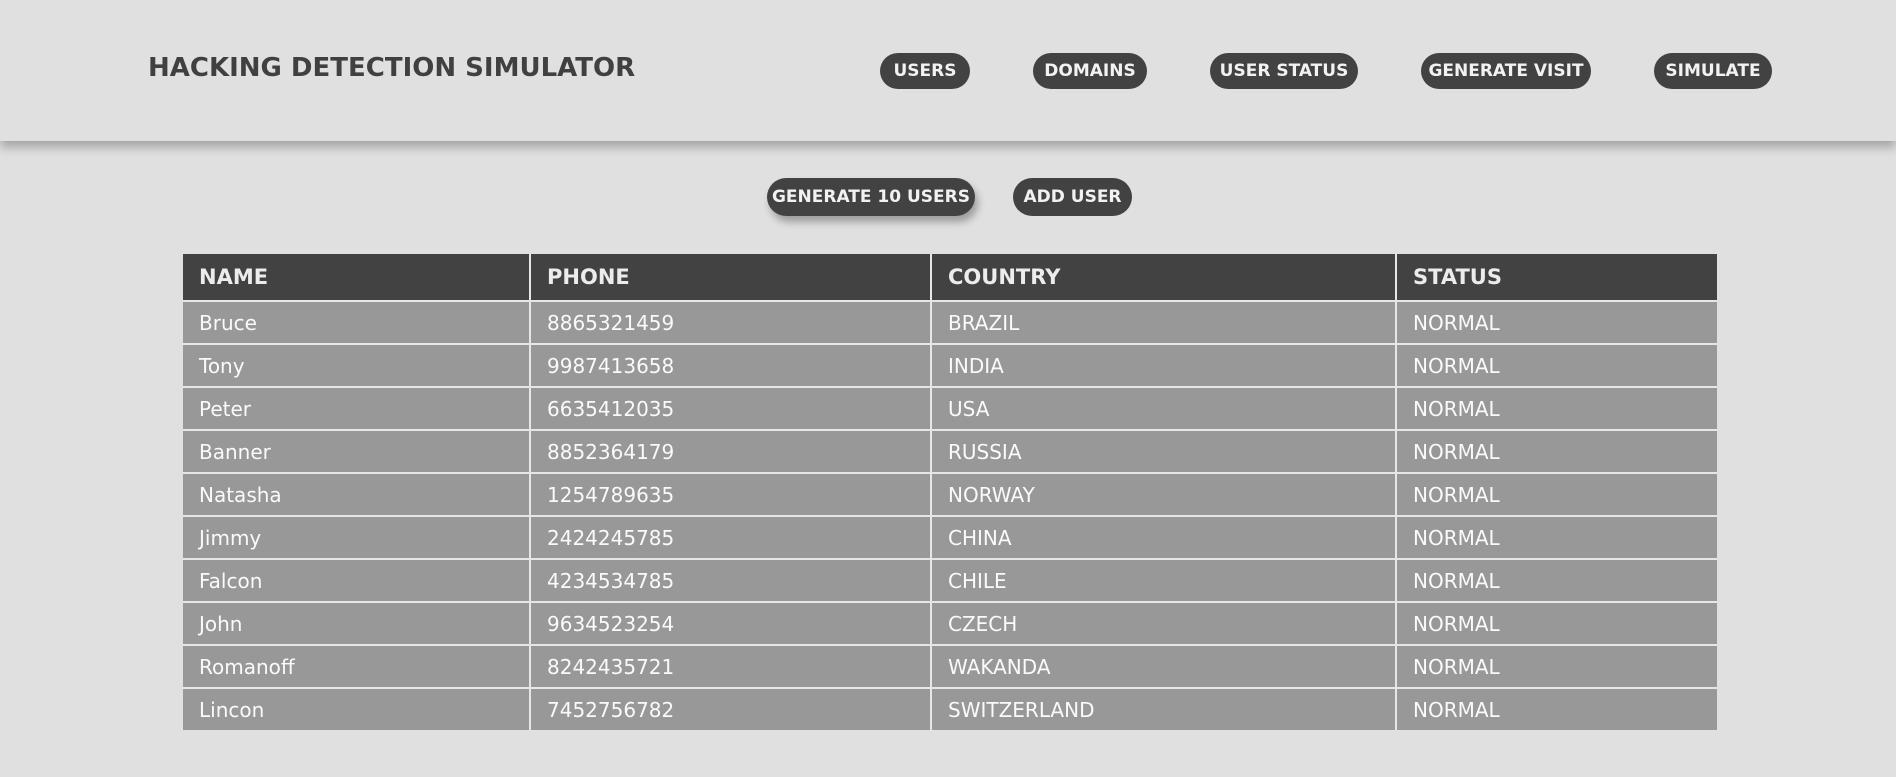 This screenshot has width=1896, height=777. Describe the element at coordinates (1713, 71) in the screenshot. I see `nav-simulate-button: SIMULATE` at that location.